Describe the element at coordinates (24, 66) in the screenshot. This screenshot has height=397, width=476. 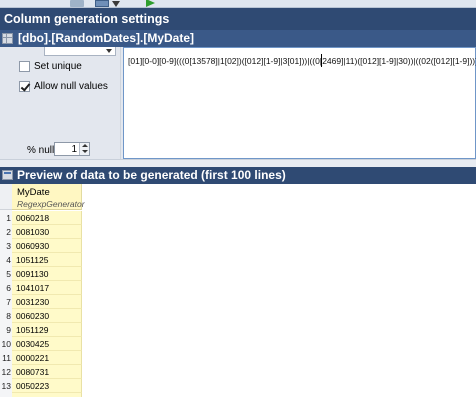
I see `set-unique-checkbox` at that location.